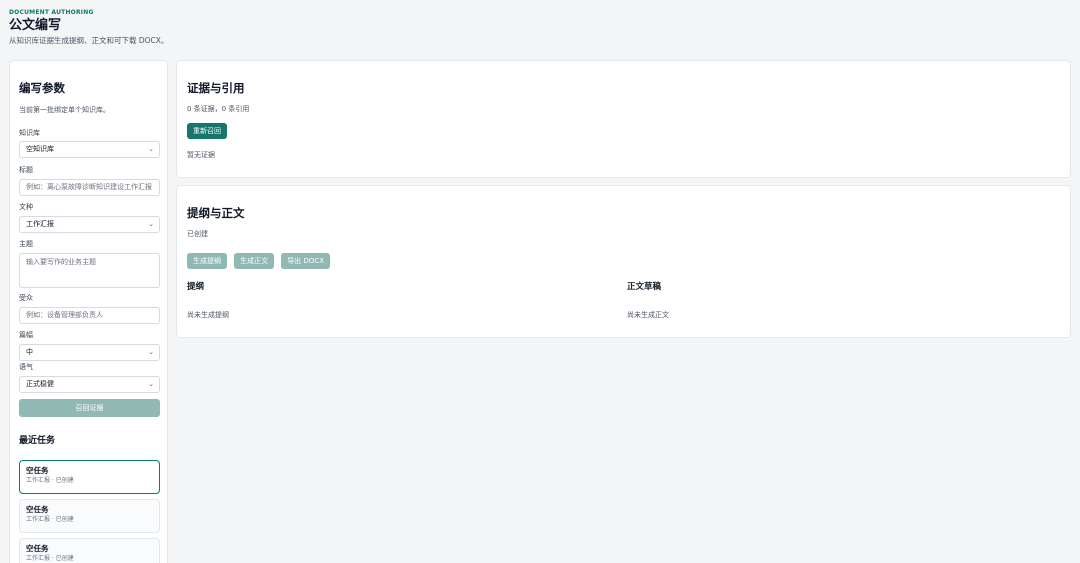  Describe the element at coordinates (29, 352) in the screenshot. I see `length-select-value: 中` at that location.